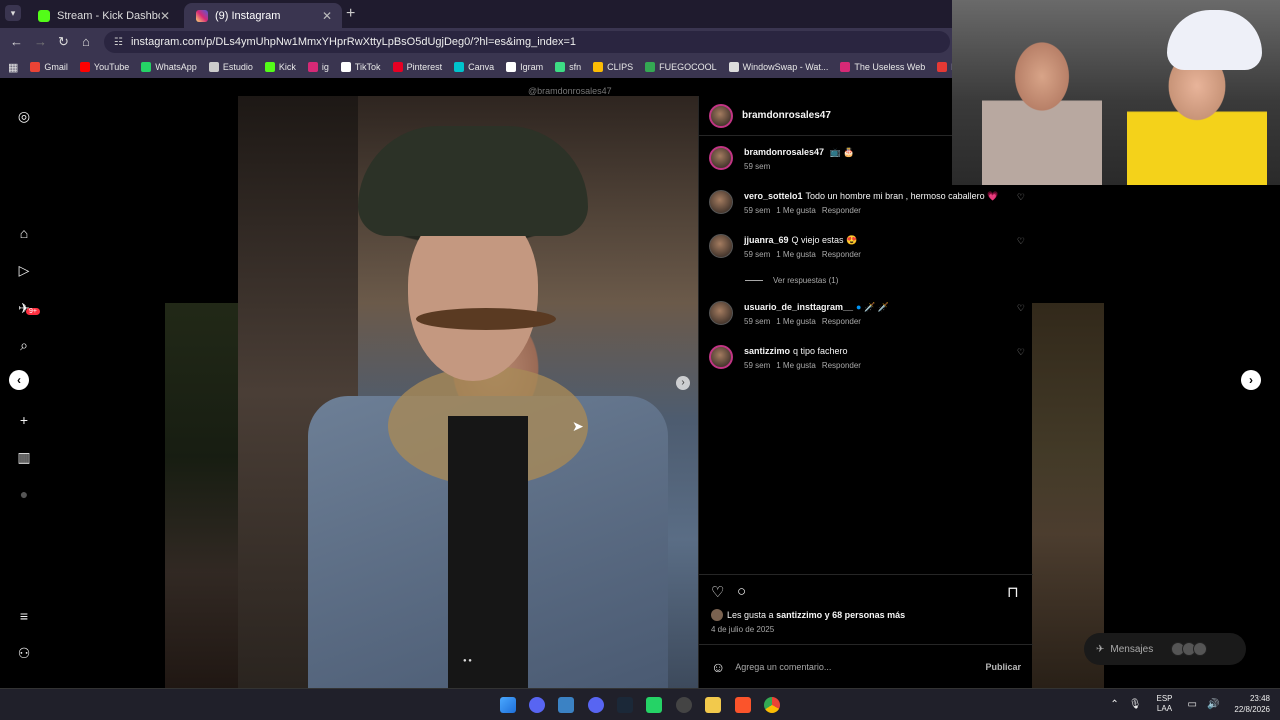  I want to click on microphone-icon: 🎙, so click(1135, 704).